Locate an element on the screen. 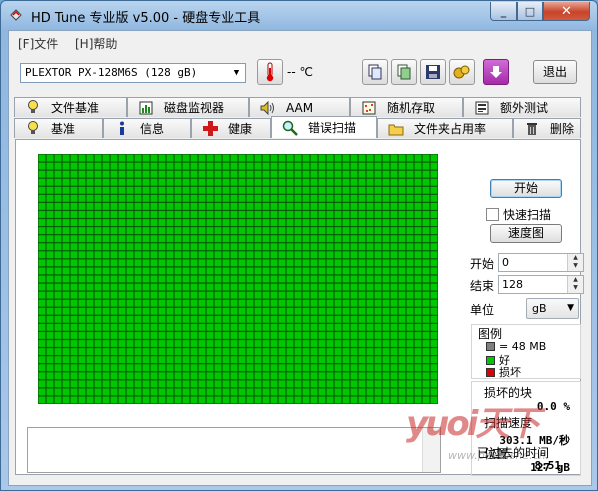  scan-log is located at coordinates (234, 450).